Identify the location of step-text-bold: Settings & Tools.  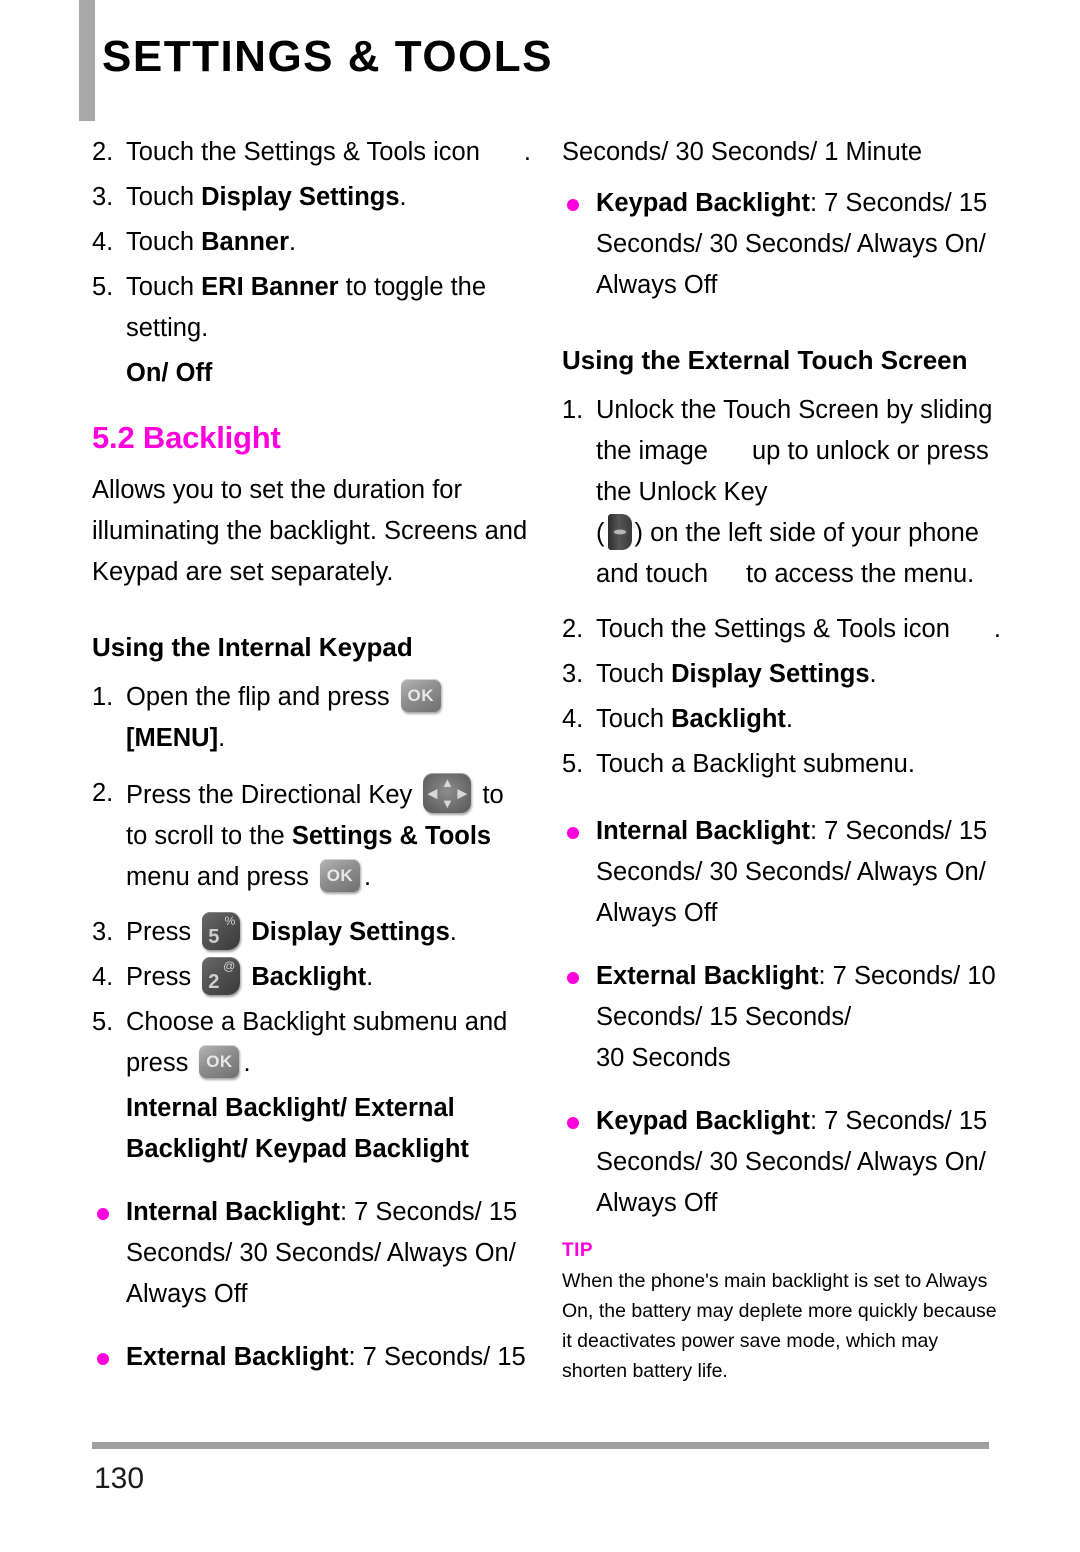
(391, 836).